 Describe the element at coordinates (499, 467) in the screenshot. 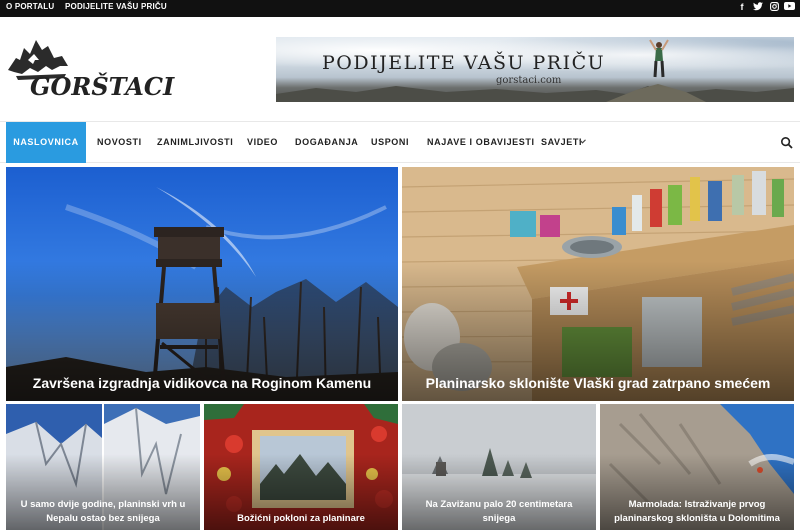

I see `article-card-zavizan: Na Zavižanu palo 20 centimetara snijega` at that location.